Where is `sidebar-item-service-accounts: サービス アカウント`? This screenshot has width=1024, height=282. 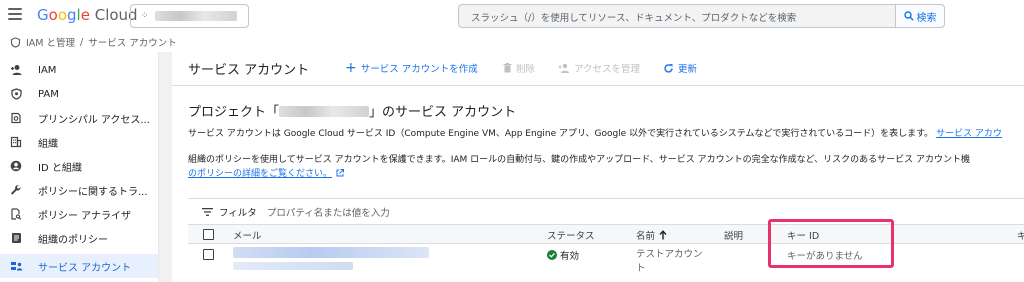
sidebar-item-service-accounts: サービス アカウント is located at coordinates (79, 266).